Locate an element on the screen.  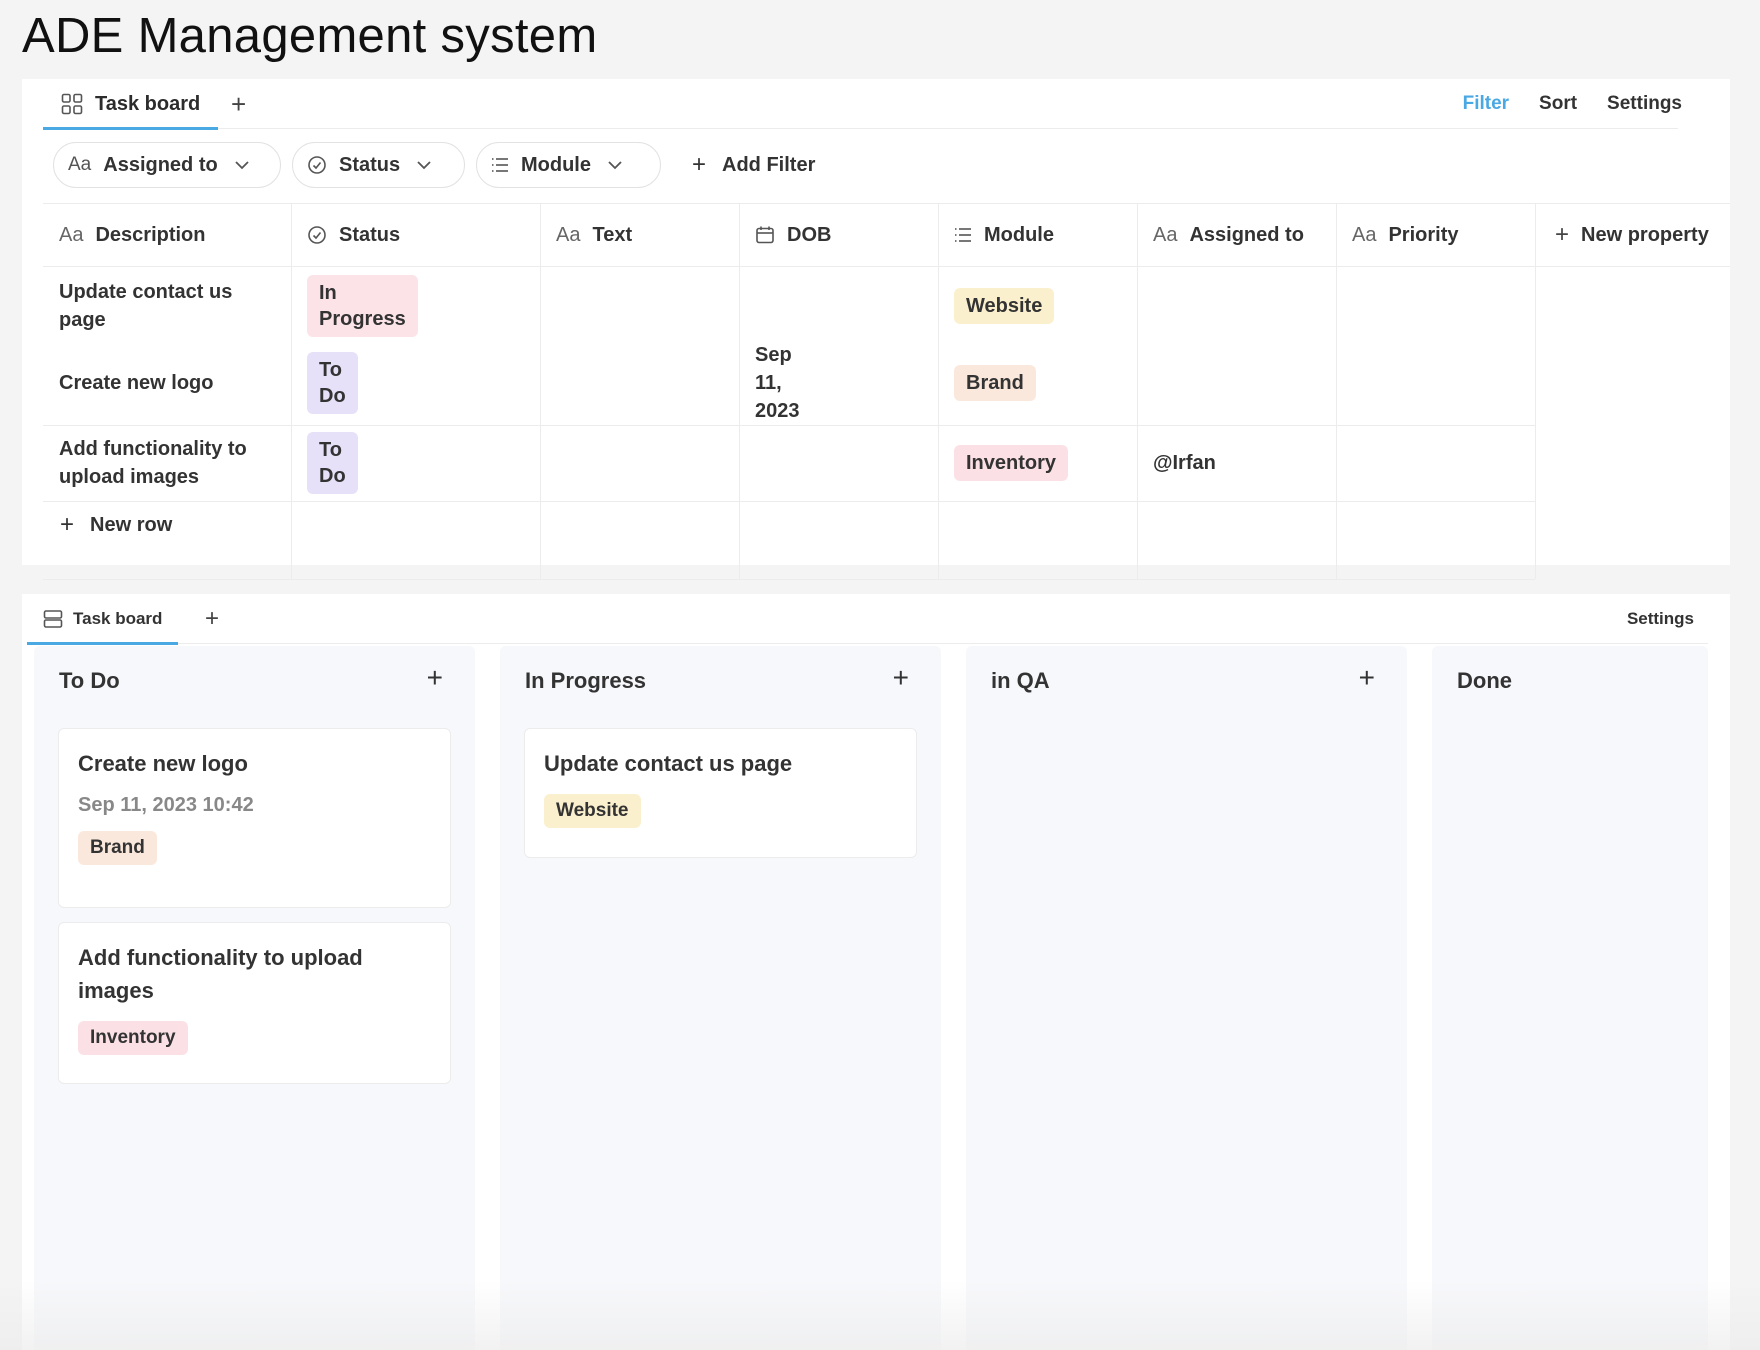
card-date: Sep 11, 2023 10:42 is located at coordinates (166, 805).